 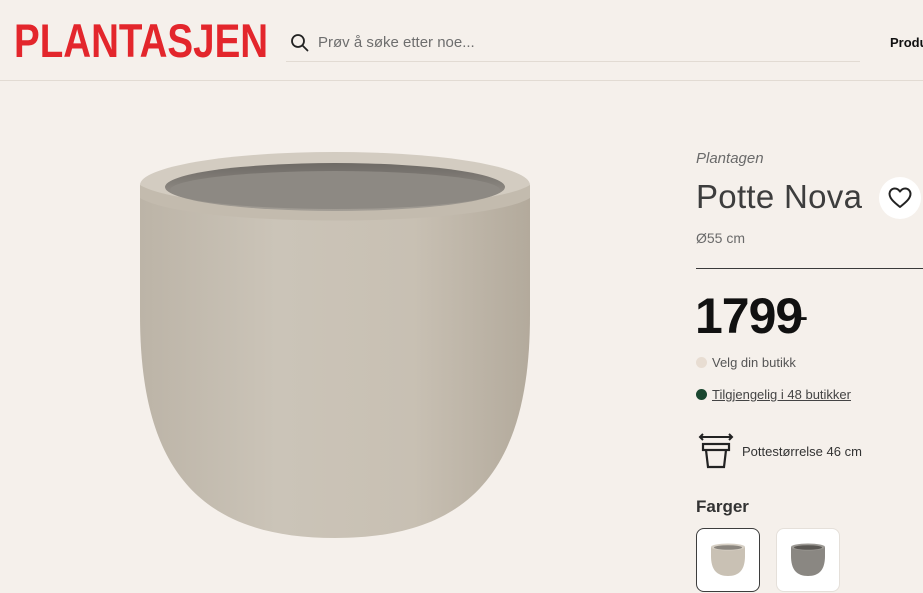 I want to click on store-select-label: Velg din butikk, so click(x=754, y=362).